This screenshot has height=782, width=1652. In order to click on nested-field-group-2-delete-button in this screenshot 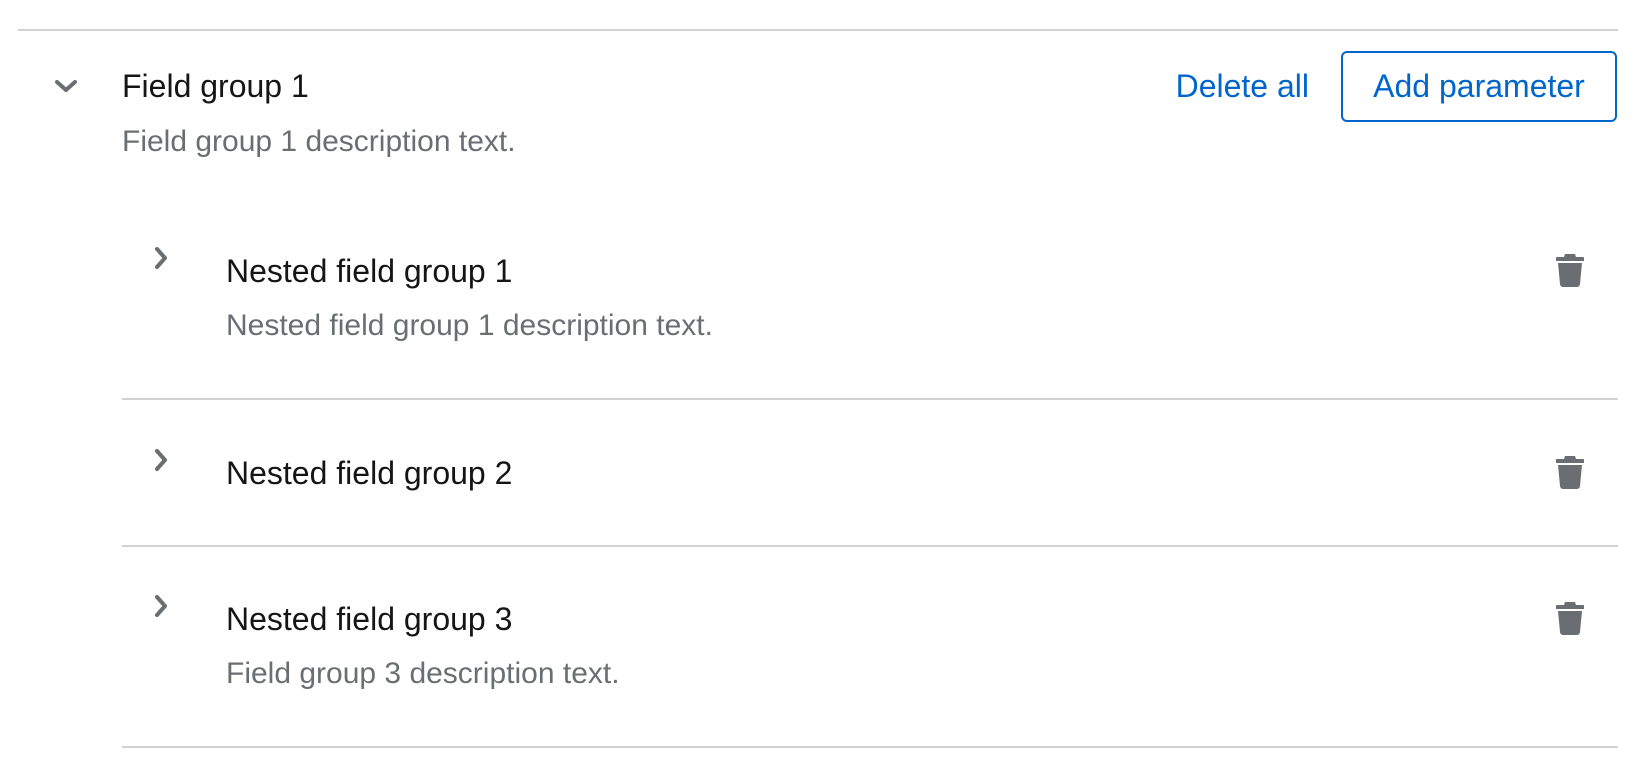, I will do `click(1570, 472)`.